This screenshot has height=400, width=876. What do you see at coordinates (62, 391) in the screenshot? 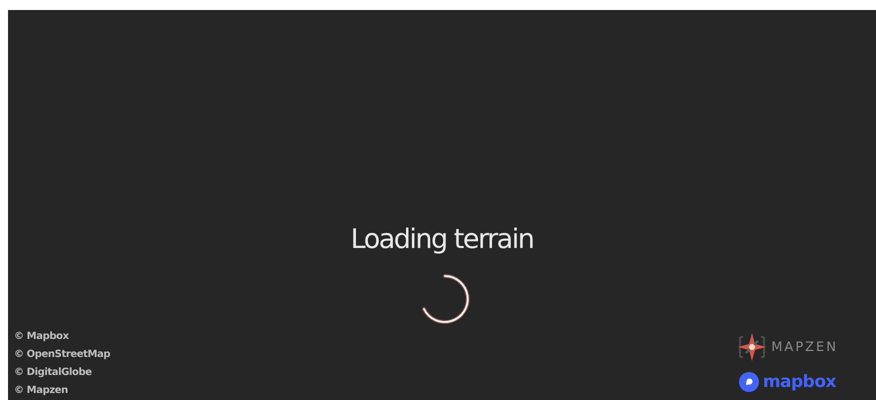
I see `attribution-text: © Mapzen` at bounding box center [62, 391].